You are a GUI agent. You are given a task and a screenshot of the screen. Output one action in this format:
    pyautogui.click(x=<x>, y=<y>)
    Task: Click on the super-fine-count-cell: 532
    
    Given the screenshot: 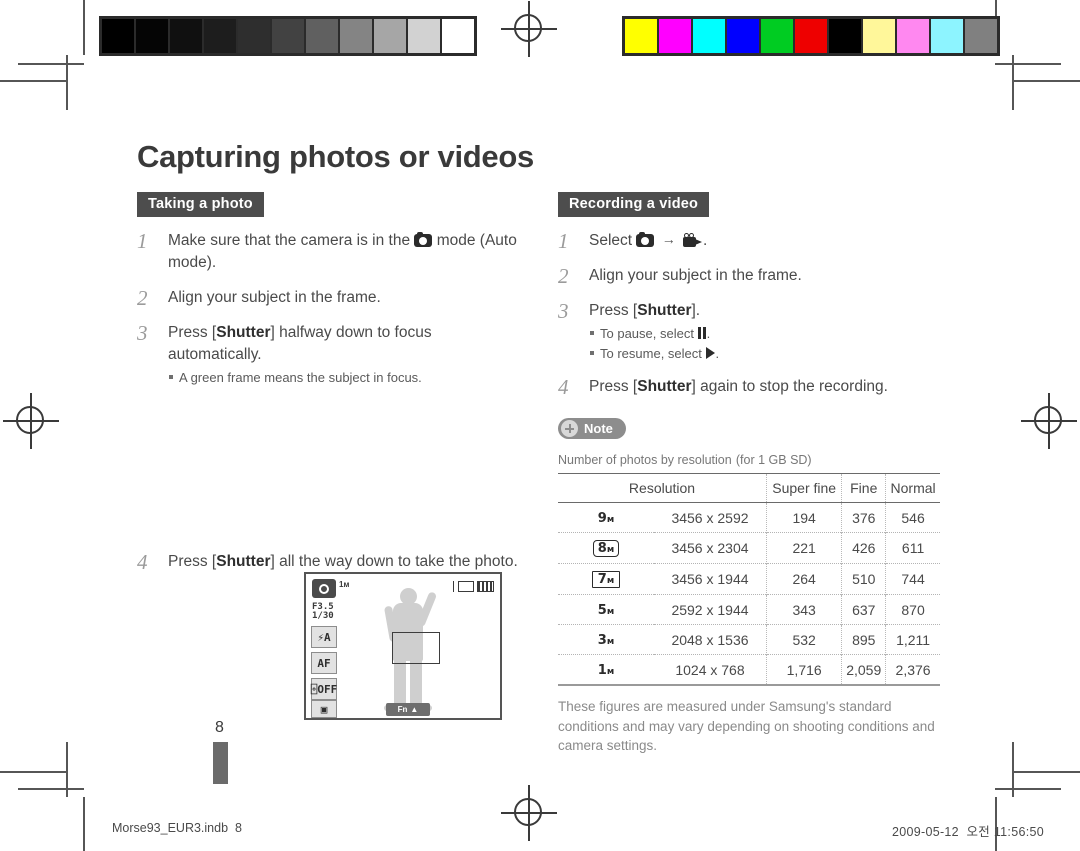 What is the action you would take?
    pyautogui.click(x=803, y=639)
    